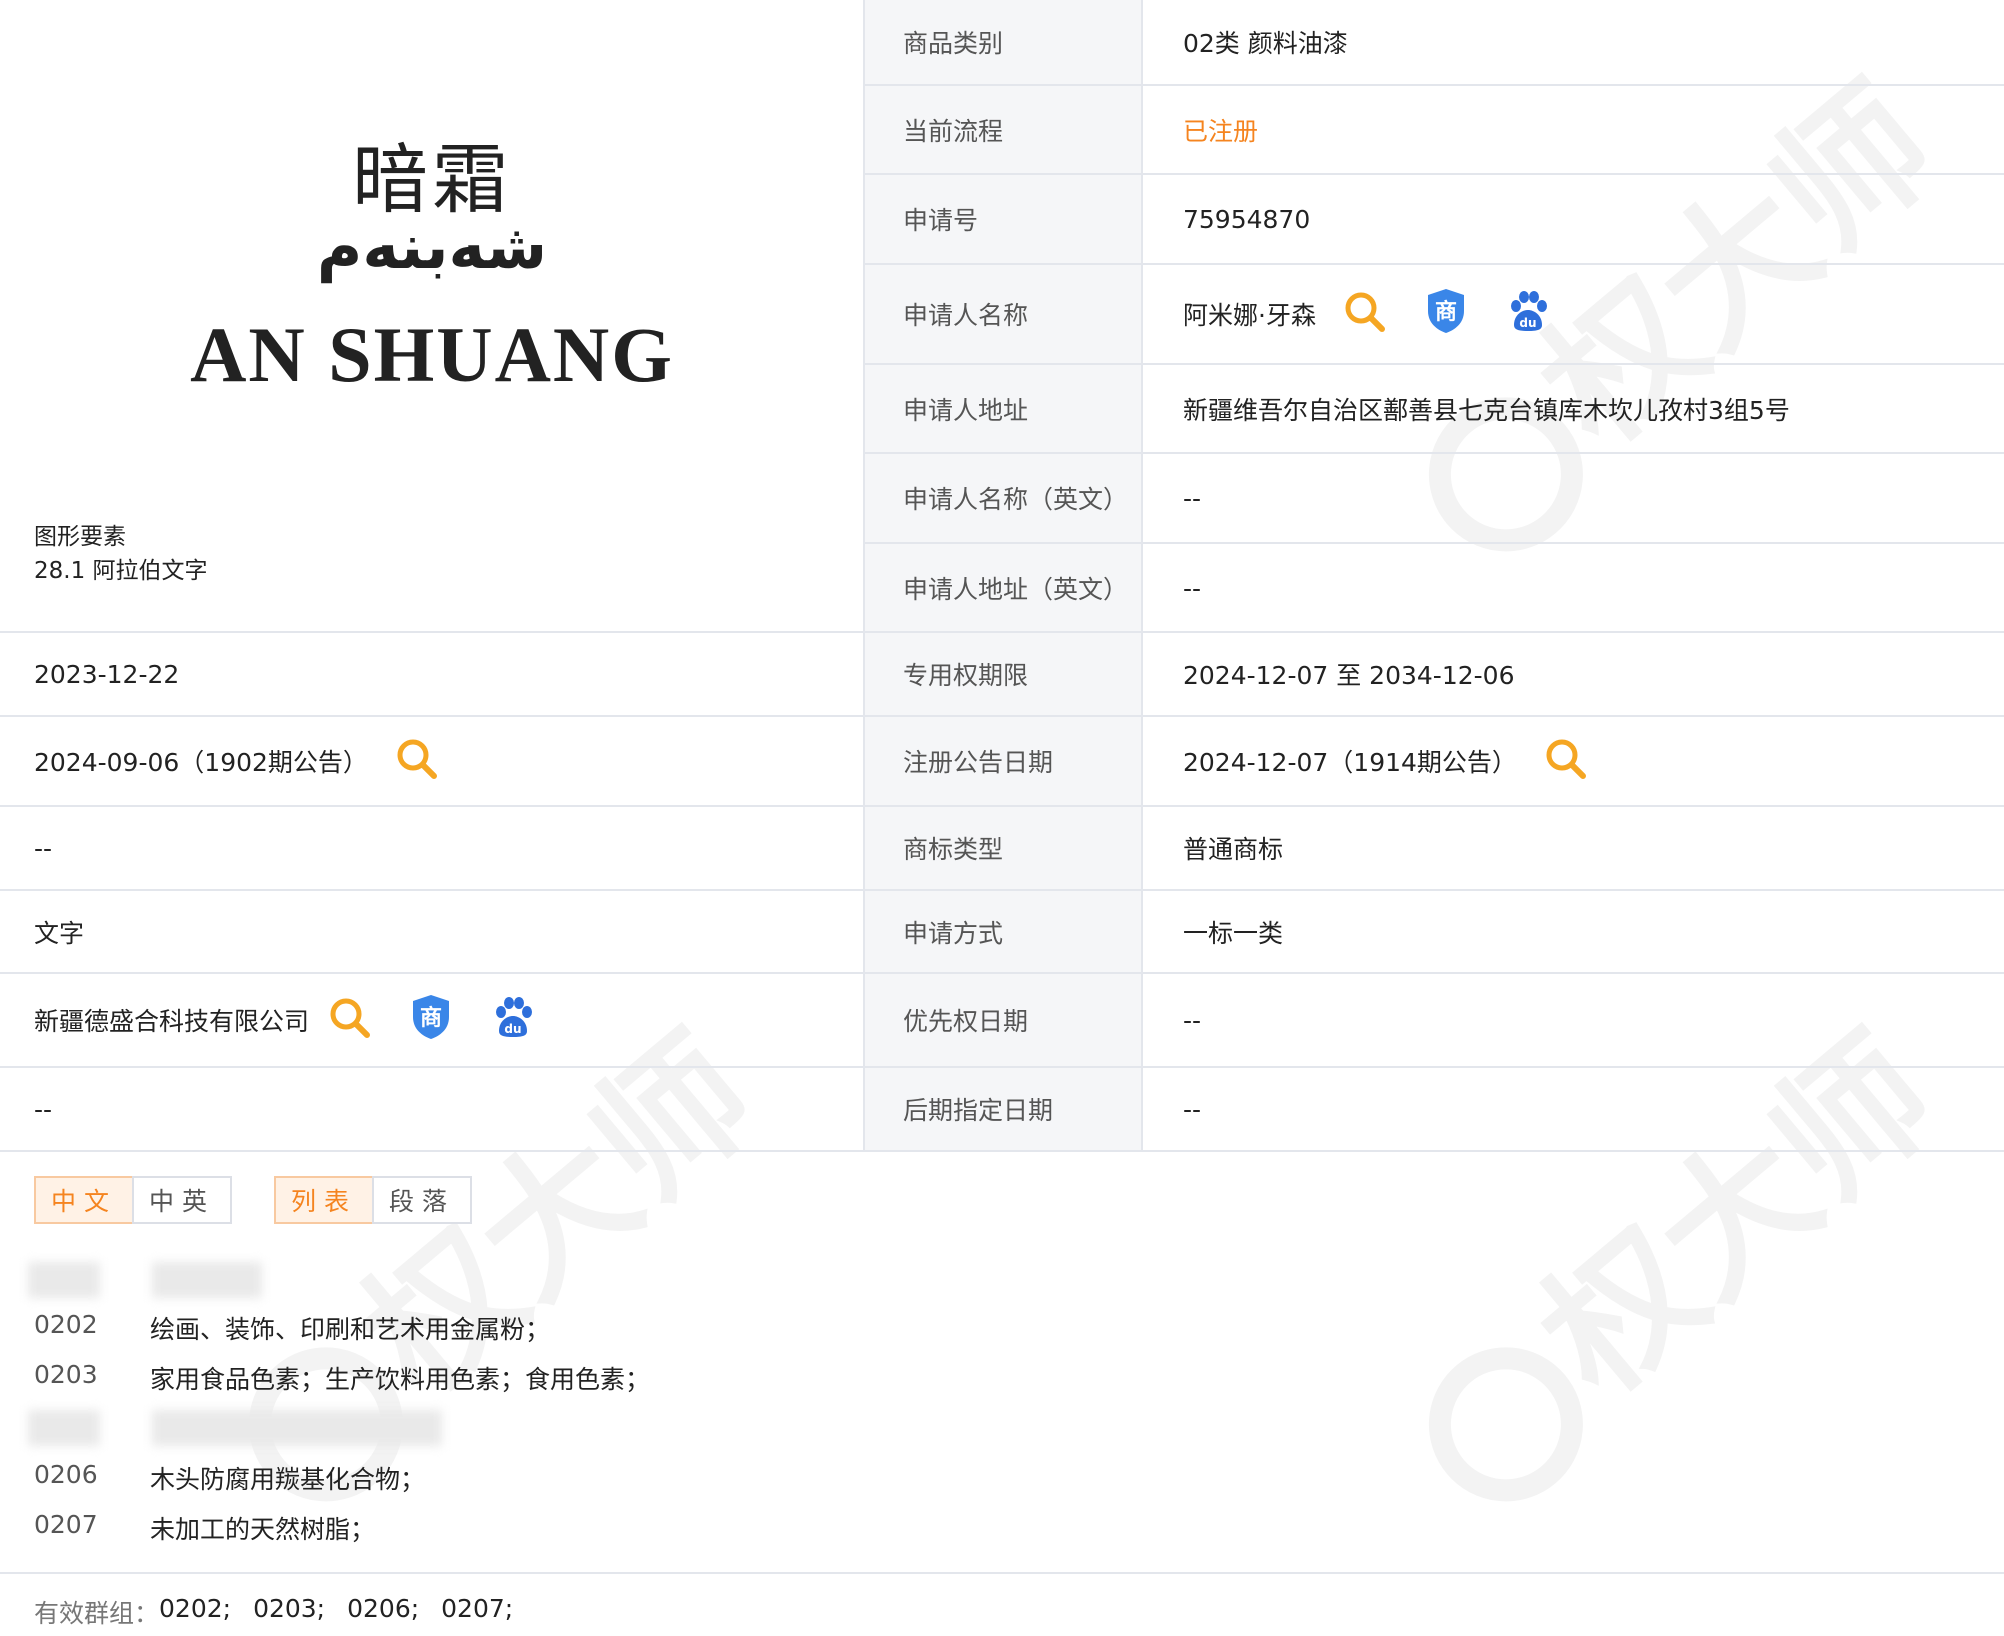 This screenshot has height=1636, width=2004. What do you see at coordinates (66, 1474) in the screenshot?
I see `goods-code: 0206` at bounding box center [66, 1474].